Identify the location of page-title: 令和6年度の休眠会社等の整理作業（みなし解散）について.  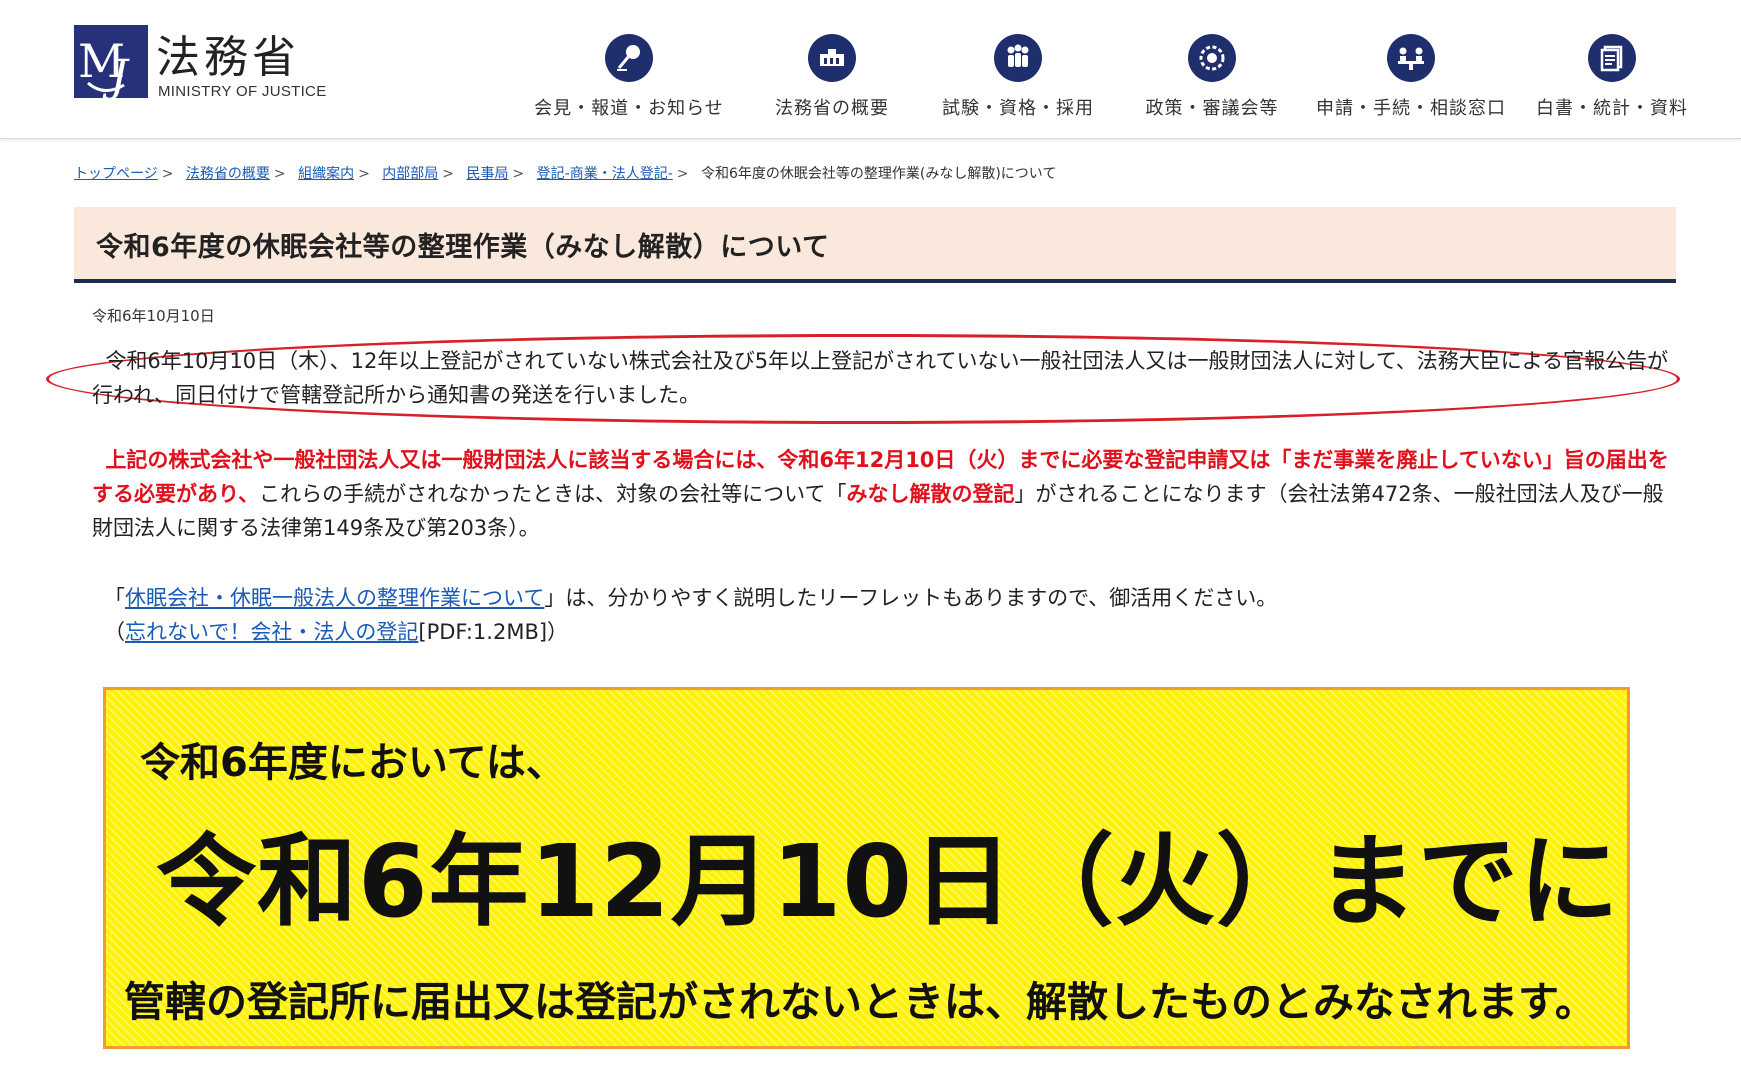
(463, 247).